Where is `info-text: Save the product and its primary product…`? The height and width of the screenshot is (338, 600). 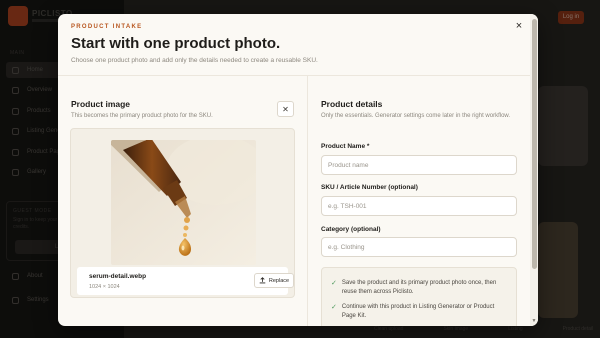 info-text: Save the product and its primary product… is located at coordinates (419, 287).